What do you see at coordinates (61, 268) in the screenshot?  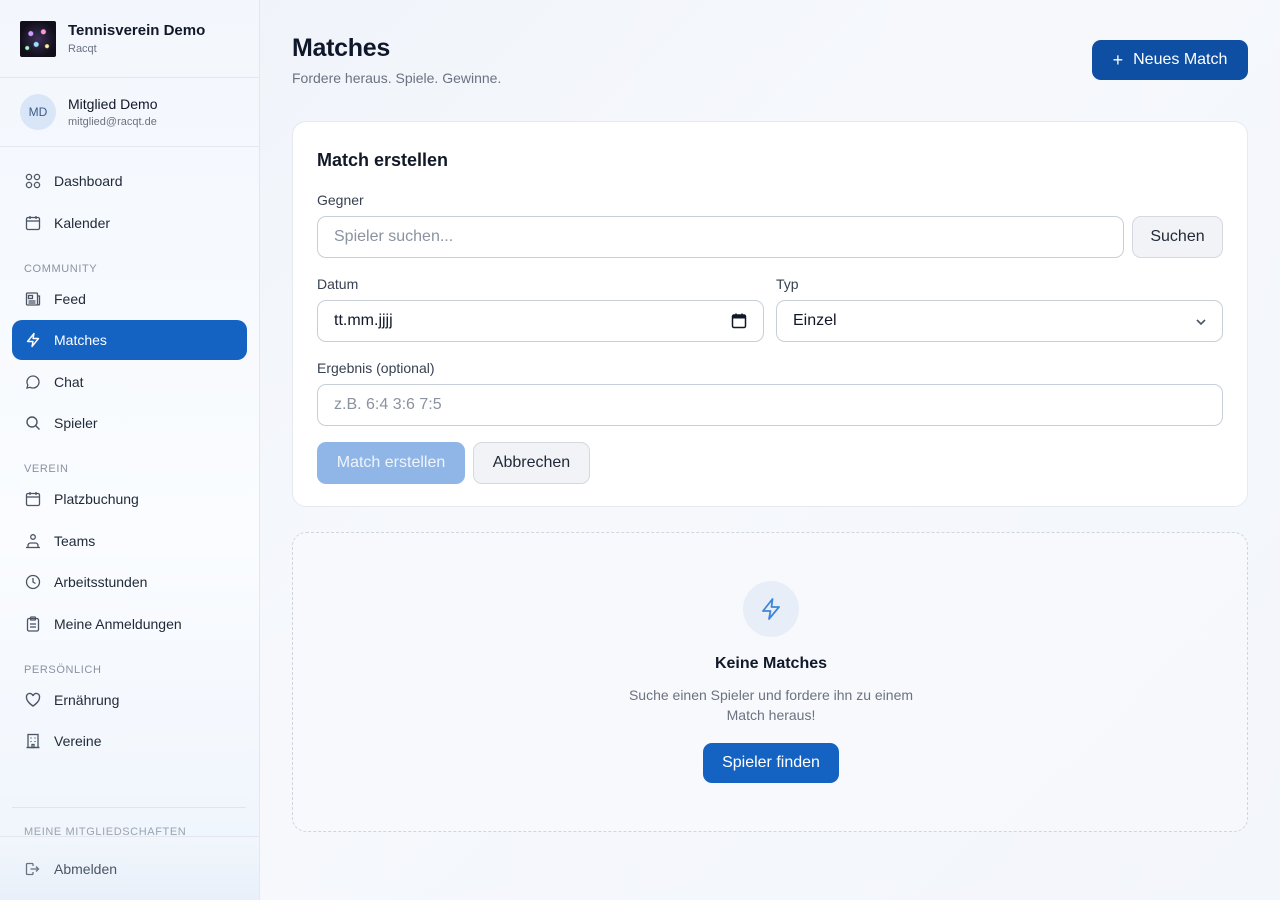 I see `section-community: COMMUNITY` at bounding box center [61, 268].